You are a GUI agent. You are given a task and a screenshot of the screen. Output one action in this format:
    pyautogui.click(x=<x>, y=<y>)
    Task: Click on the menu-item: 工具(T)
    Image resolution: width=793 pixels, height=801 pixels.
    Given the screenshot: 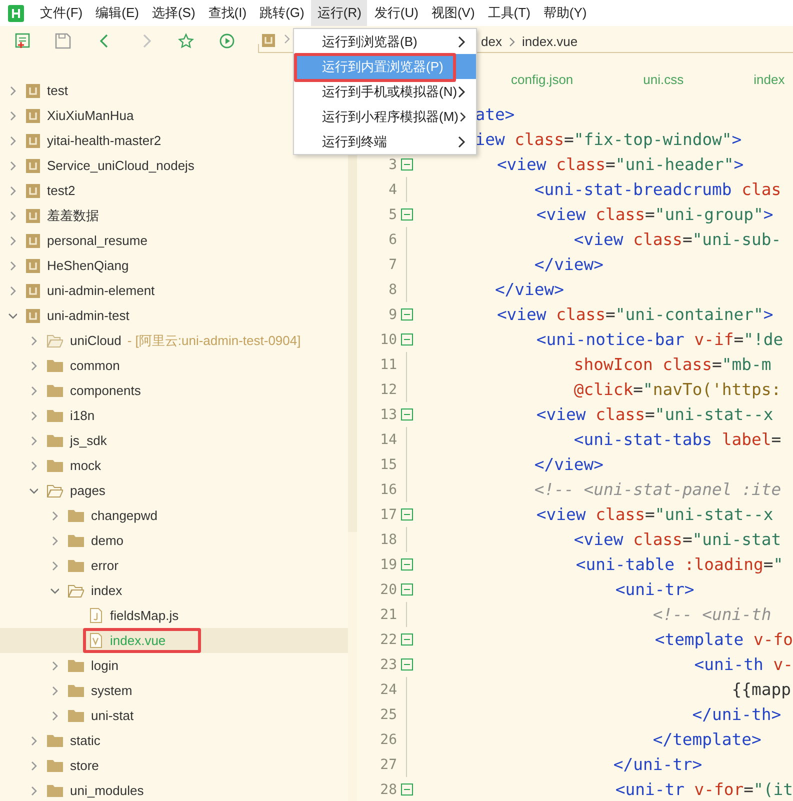 What is the action you would take?
    pyautogui.click(x=509, y=13)
    